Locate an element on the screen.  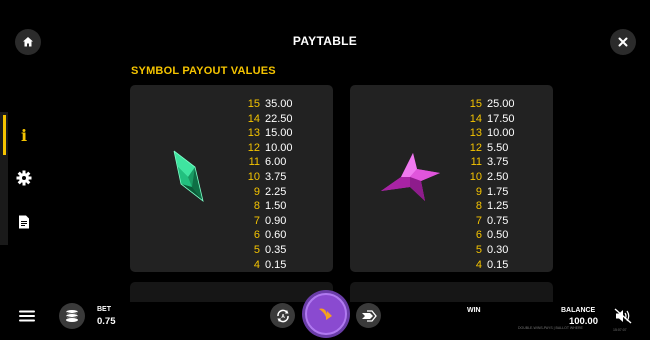
payout-row: 15 35.00 is located at coordinates (270, 104).